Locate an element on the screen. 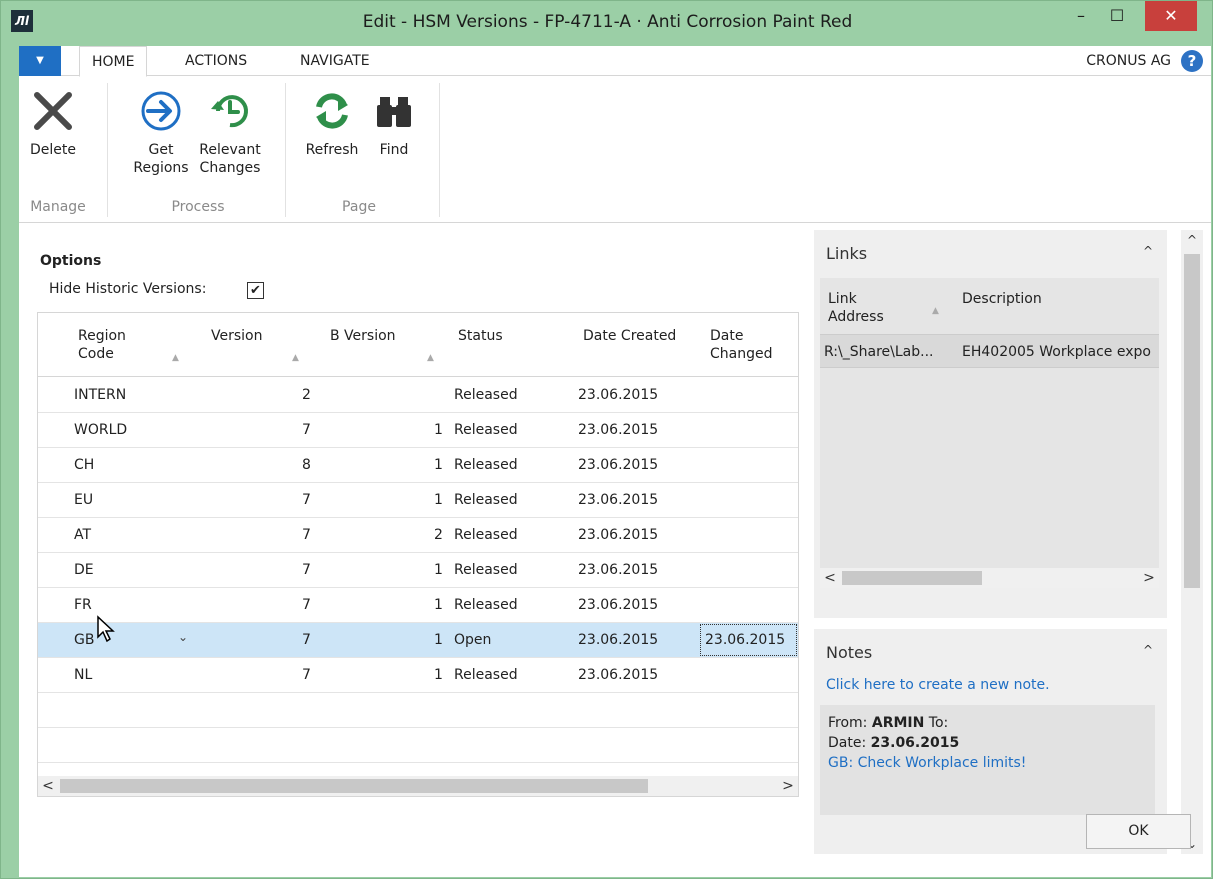 This screenshot has height=879, width=1213. hide-historic-label: Hide Historic Versions: is located at coordinates (128, 289).